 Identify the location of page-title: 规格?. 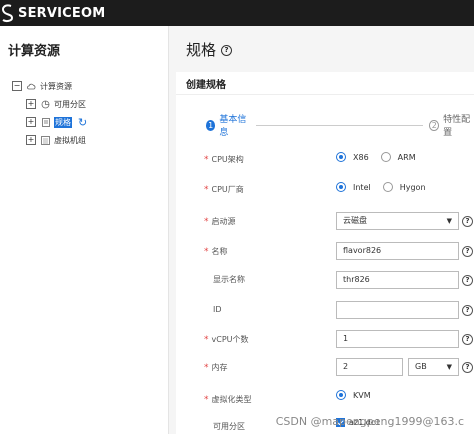
(209, 49).